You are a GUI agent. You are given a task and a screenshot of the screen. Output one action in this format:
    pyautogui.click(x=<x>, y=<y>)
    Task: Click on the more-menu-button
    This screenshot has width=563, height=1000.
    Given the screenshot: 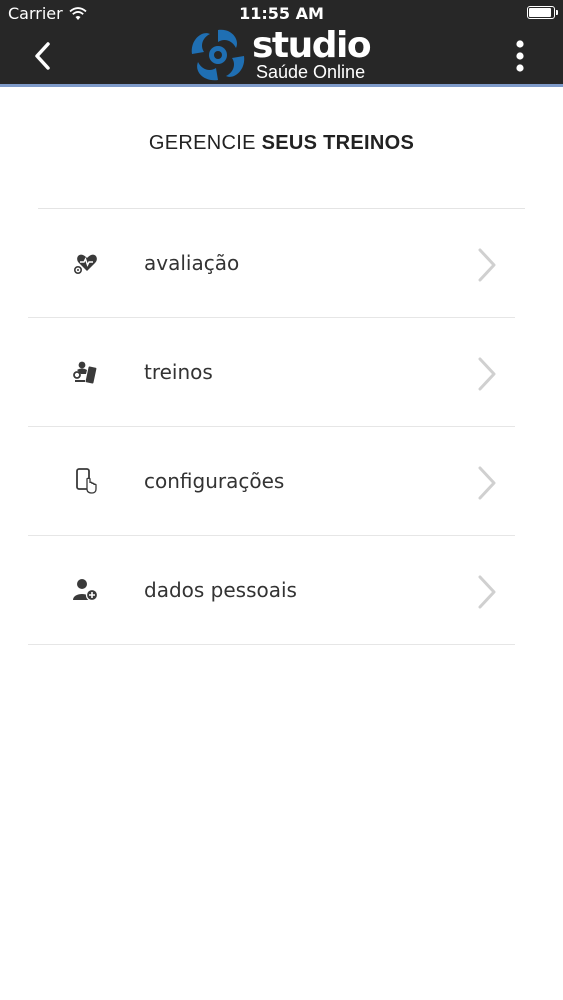 What is the action you would take?
    pyautogui.click(x=520, y=56)
    